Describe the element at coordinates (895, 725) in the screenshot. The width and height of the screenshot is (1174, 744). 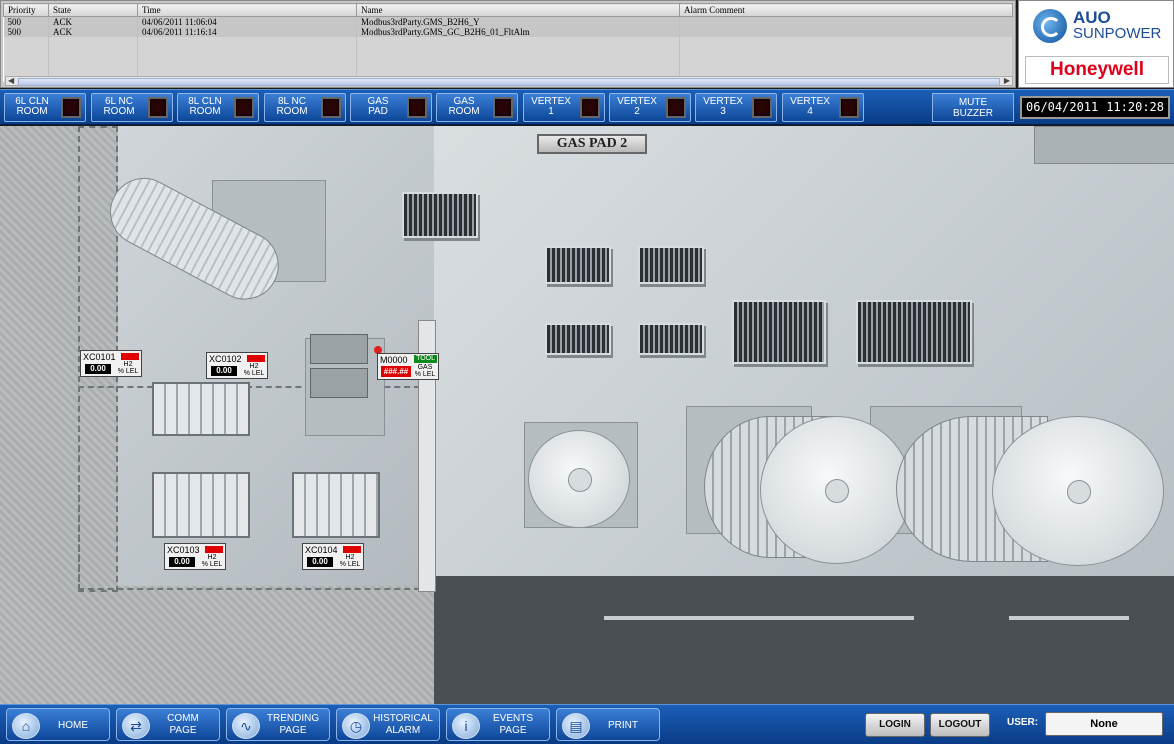
I see `login-button: LOGIN` at that location.